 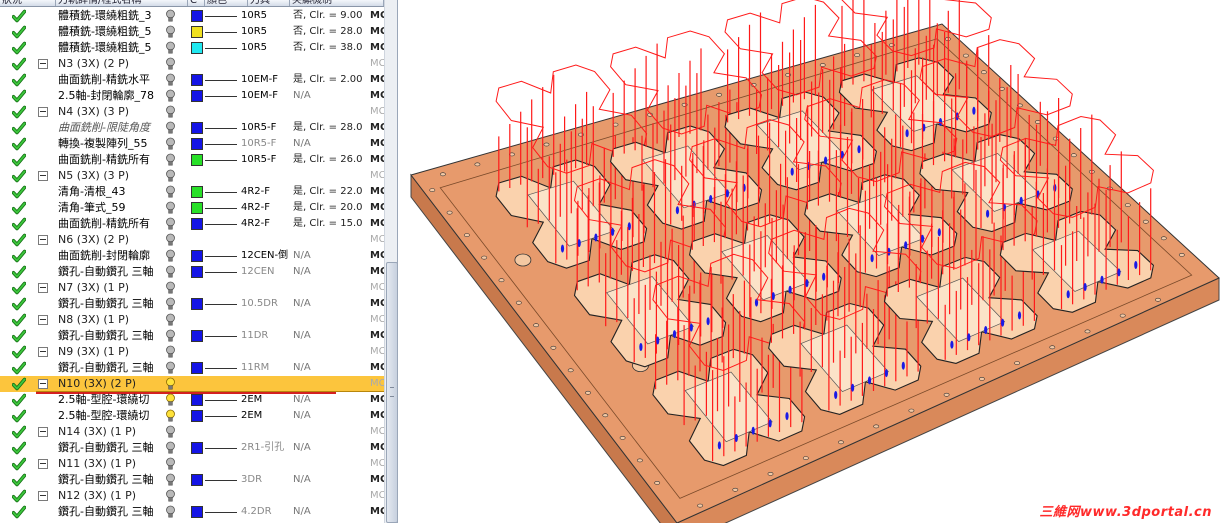 I want to click on tree-operation-row: 曲面銑削-封閉輪廓 12CEN-倒 N/A MC, so click(x=192, y=256).